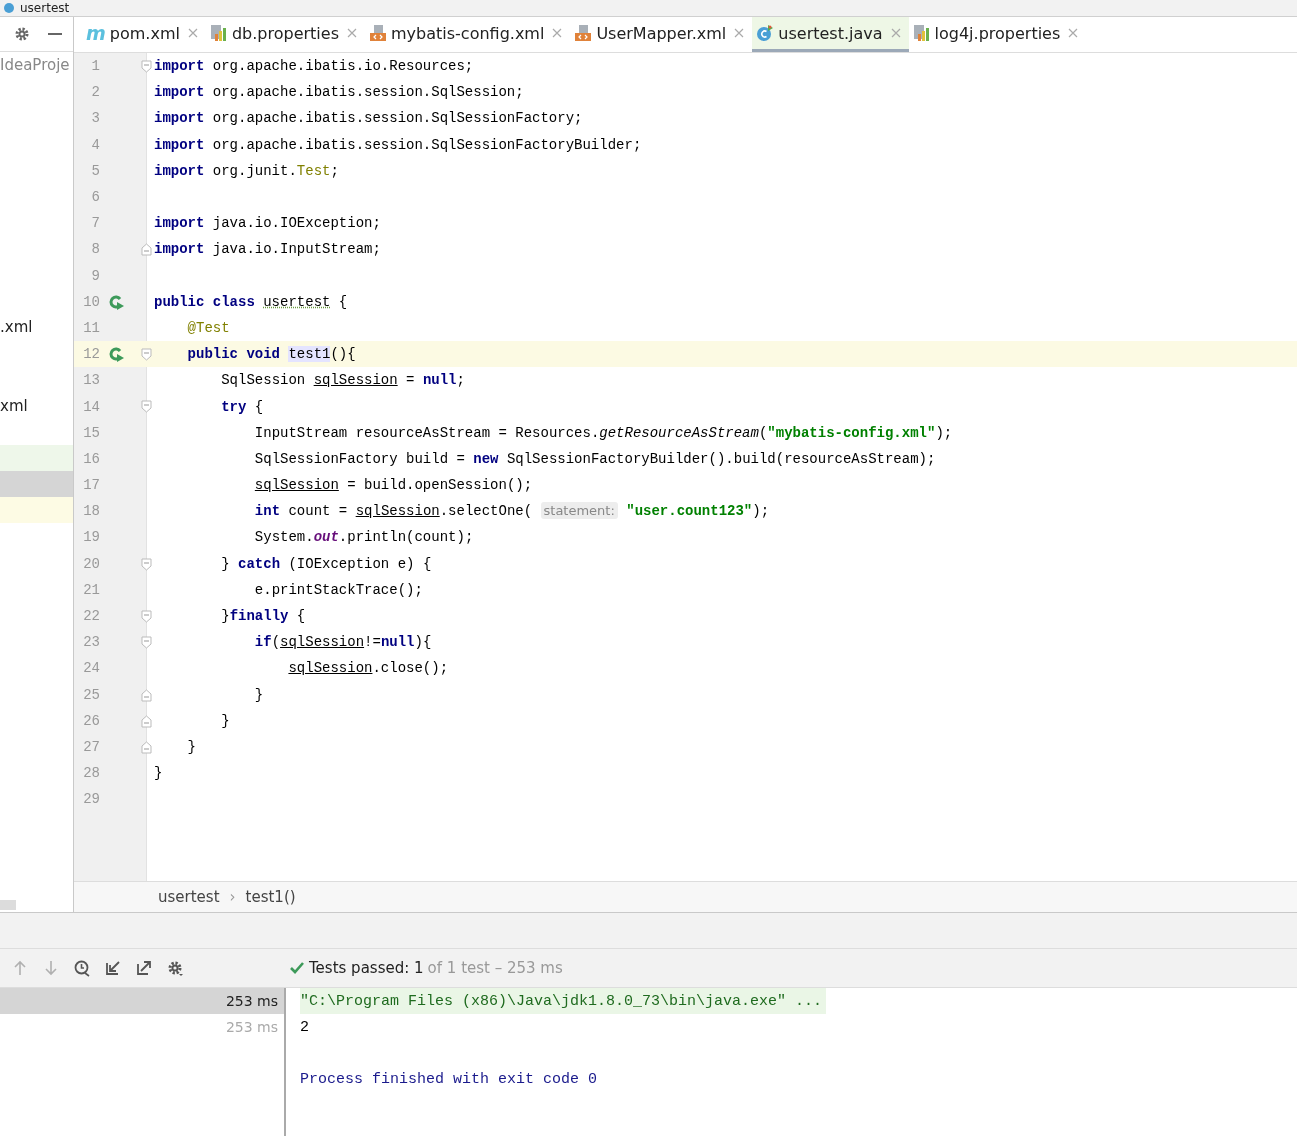  Describe the element at coordinates (91, 563) in the screenshot. I see `line-number: 20` at that location.